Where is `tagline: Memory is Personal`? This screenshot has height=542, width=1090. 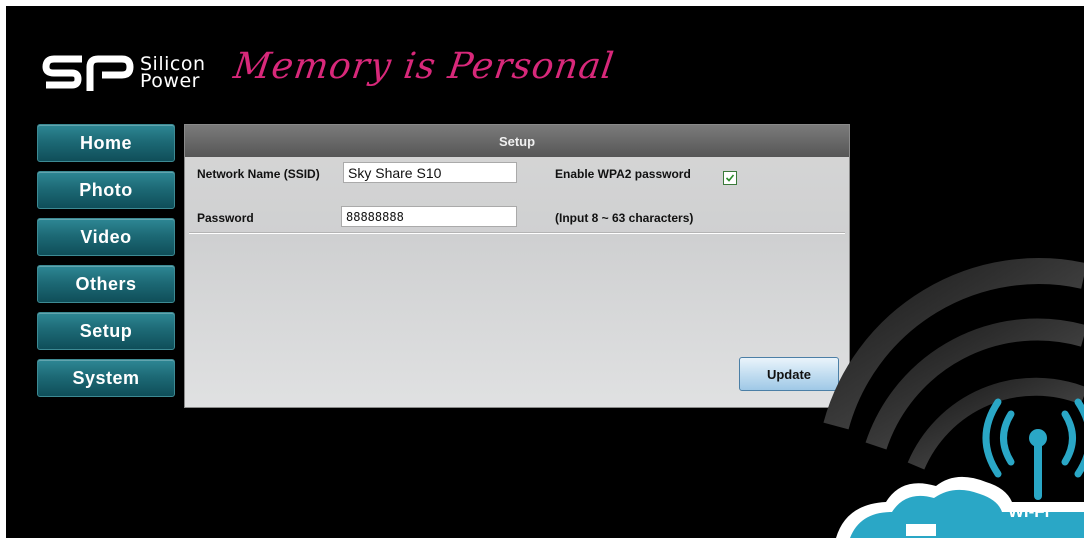 tagline: Memory is Personal is located at coordinates (424, 66).